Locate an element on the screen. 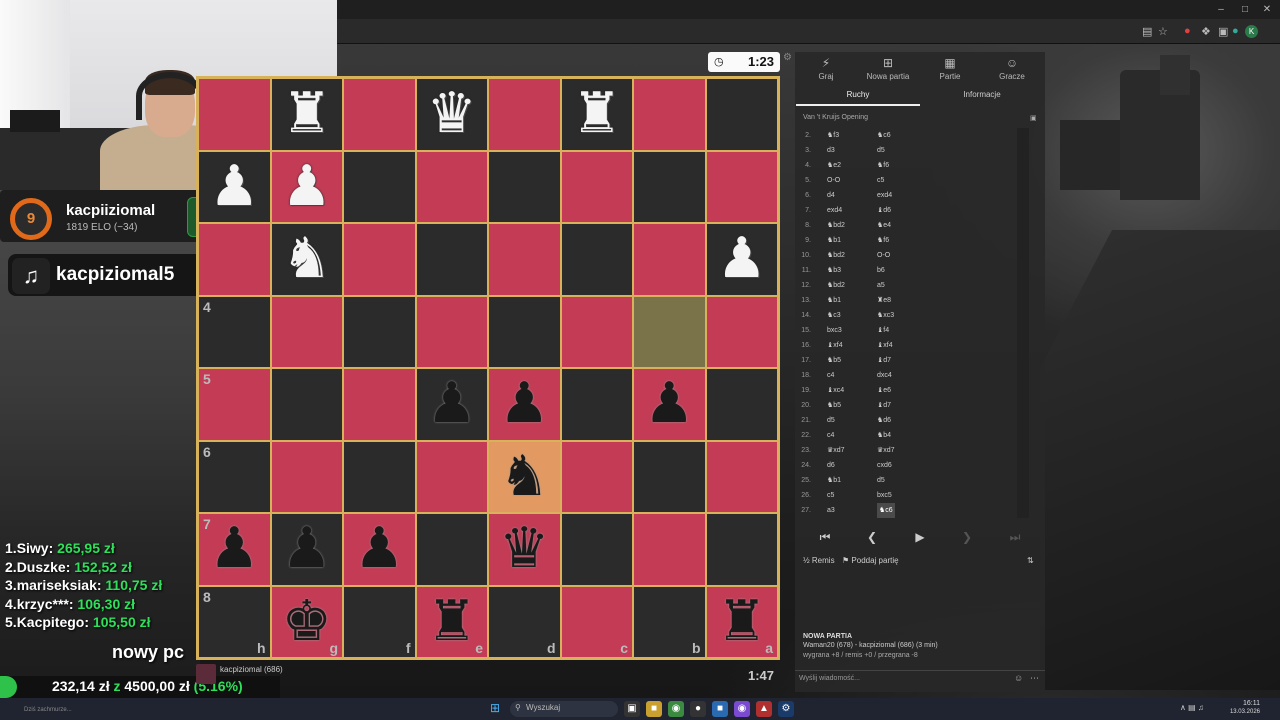 This screenshot has height=720, width=1280. flip-board-icon: ⇅ is located at coordinates (1030, 560).